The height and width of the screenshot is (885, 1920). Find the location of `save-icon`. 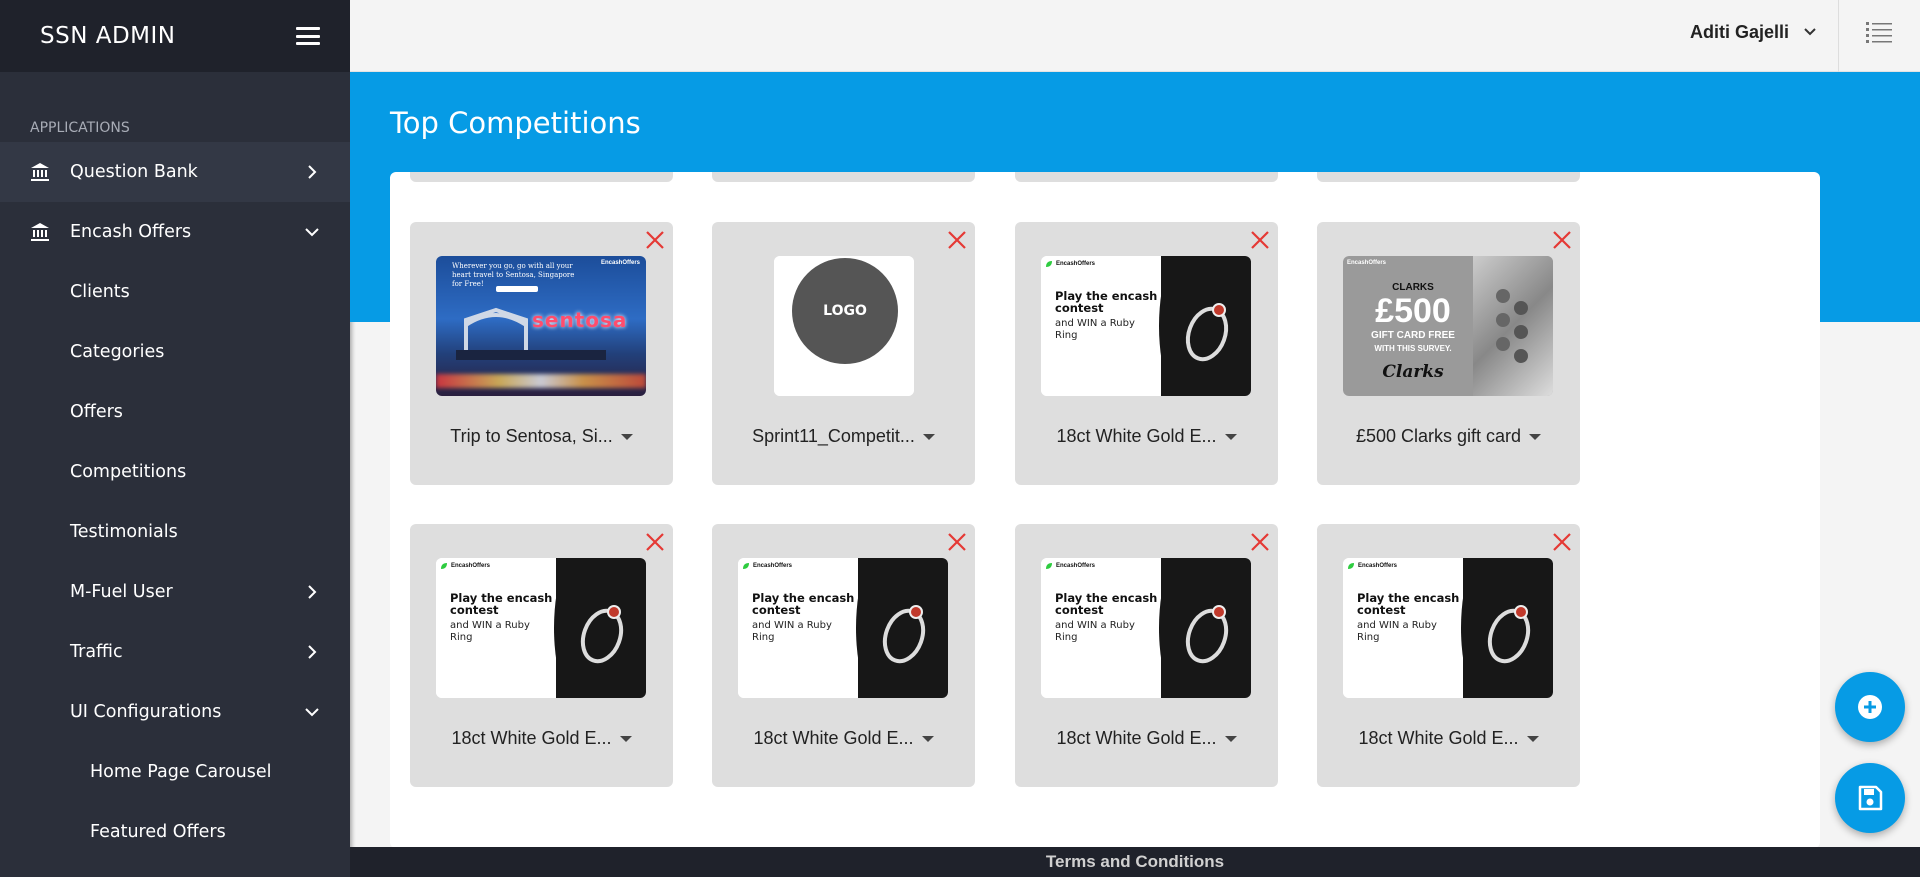

save-icon is located at coordinates (1870, 798).